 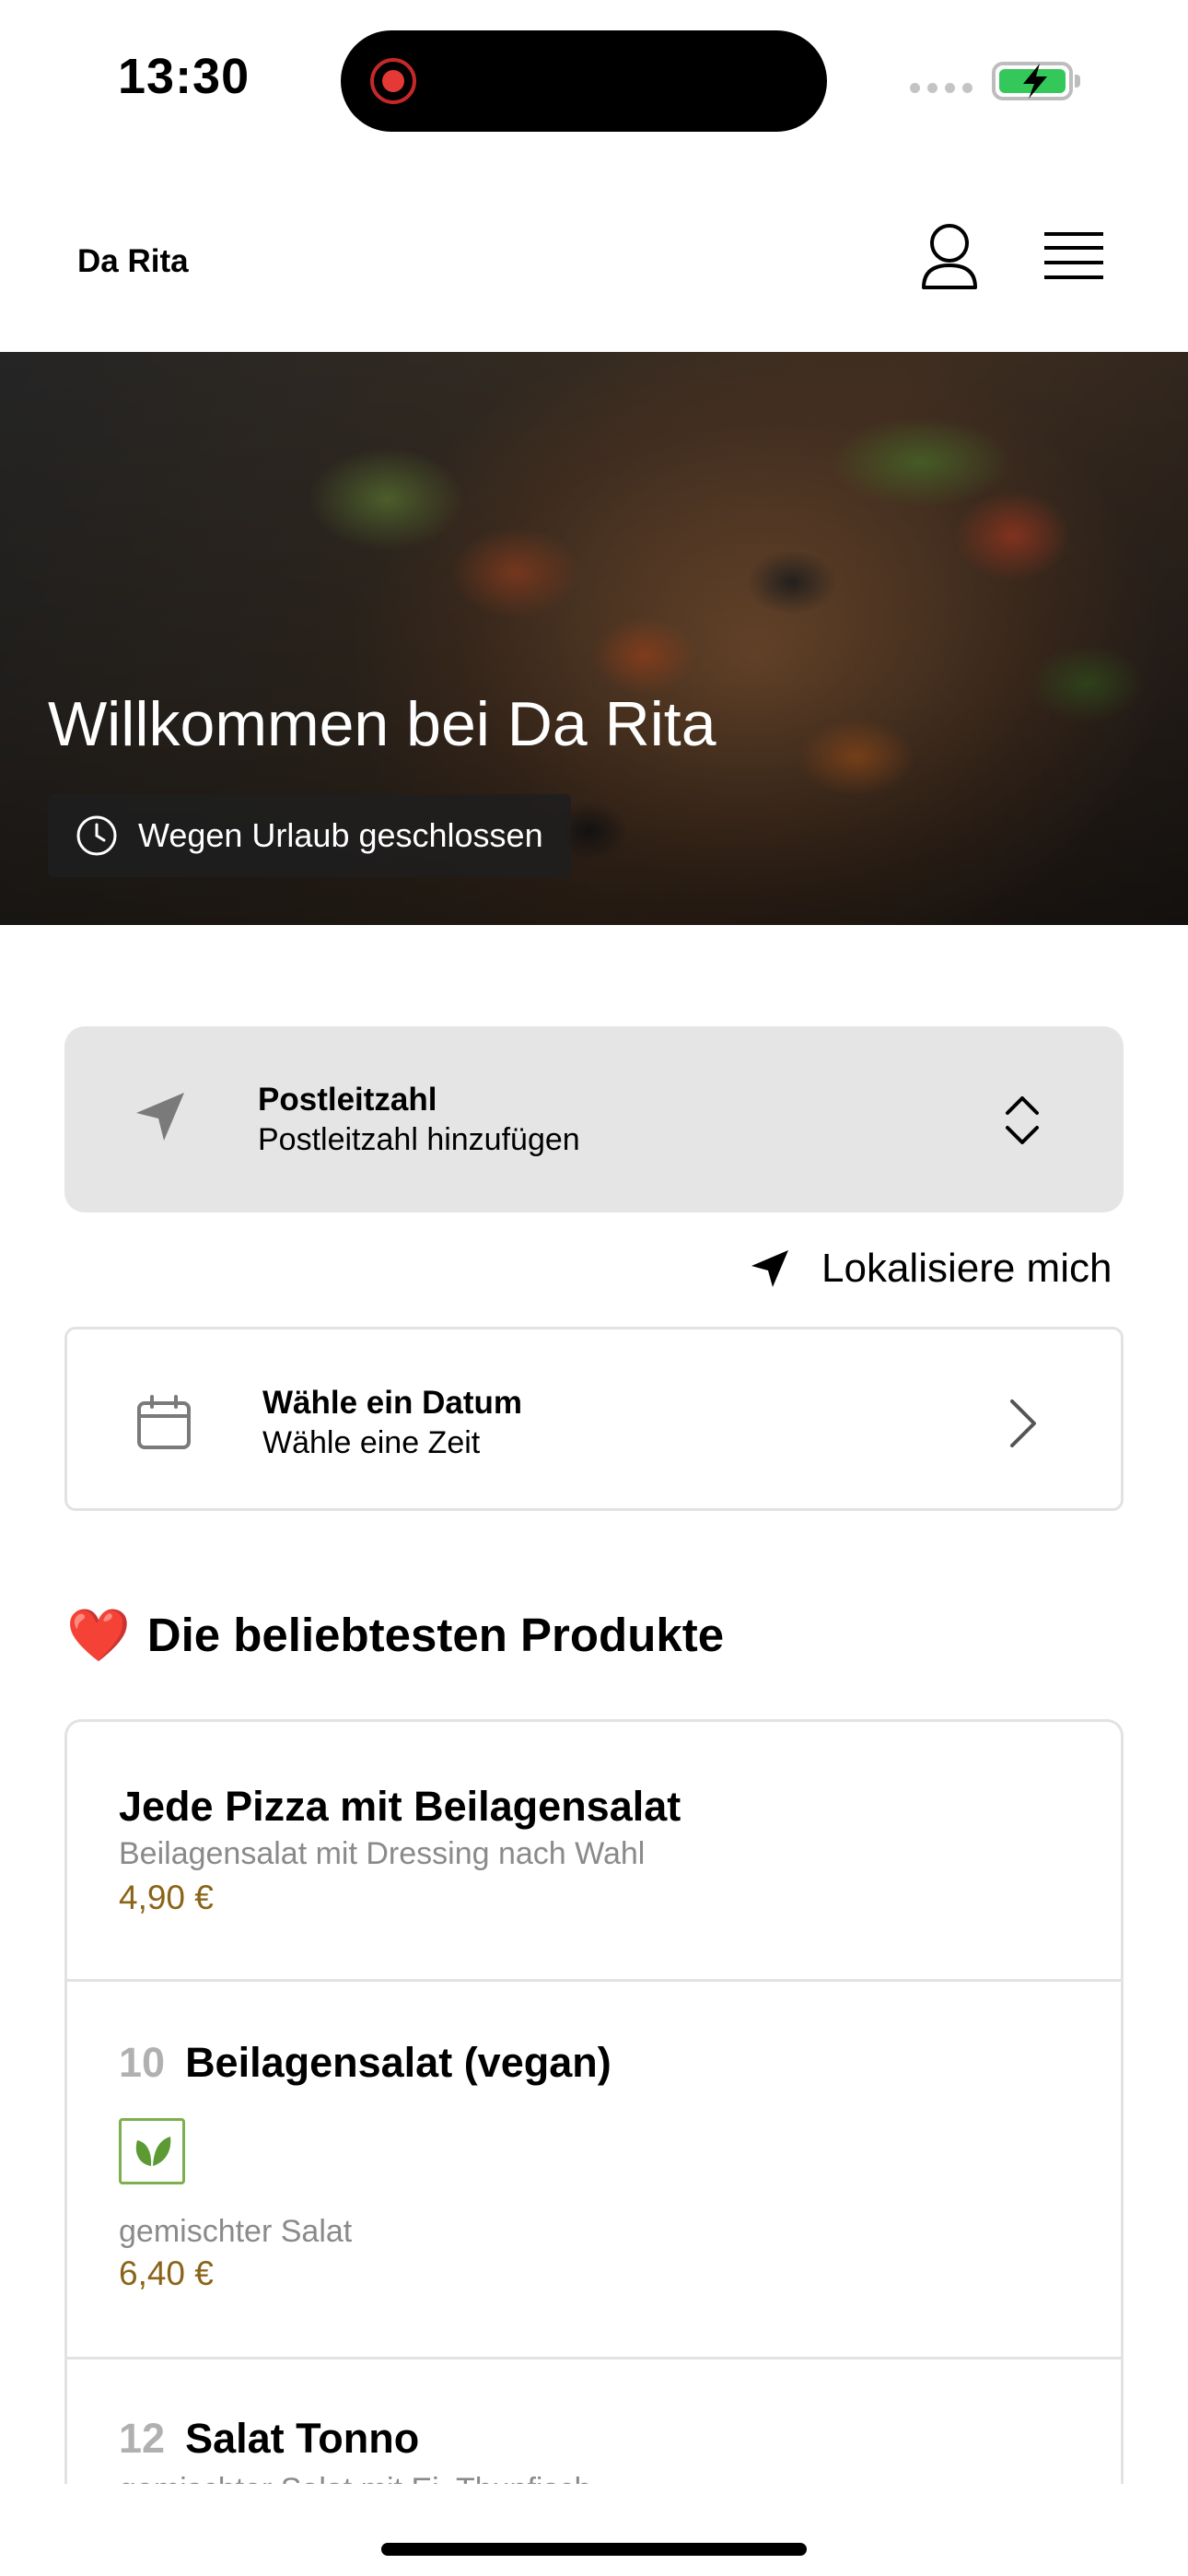 I want to click on section-title: Die beliebtesten Produkte, so click(x=435, y=1635).